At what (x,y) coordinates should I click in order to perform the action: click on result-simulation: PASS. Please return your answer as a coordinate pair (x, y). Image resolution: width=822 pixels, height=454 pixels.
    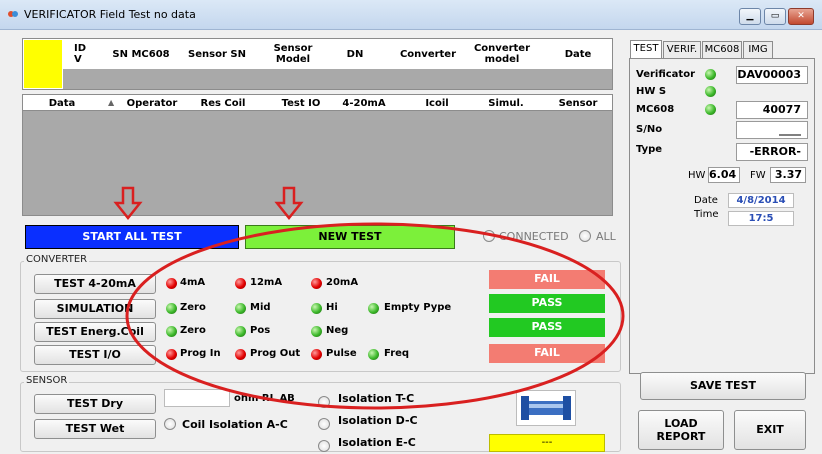
    Looking at the image, I should click on (547, 303).